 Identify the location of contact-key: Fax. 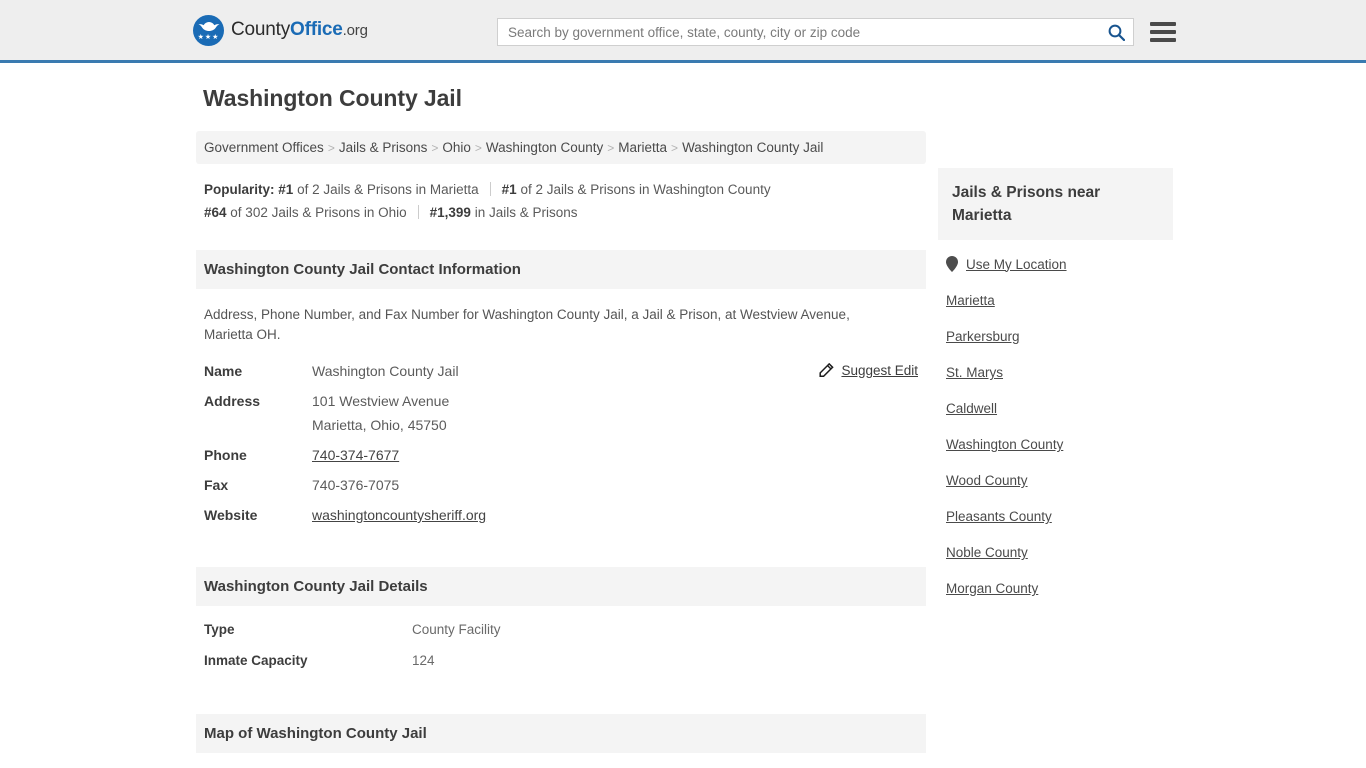
(216, 485).